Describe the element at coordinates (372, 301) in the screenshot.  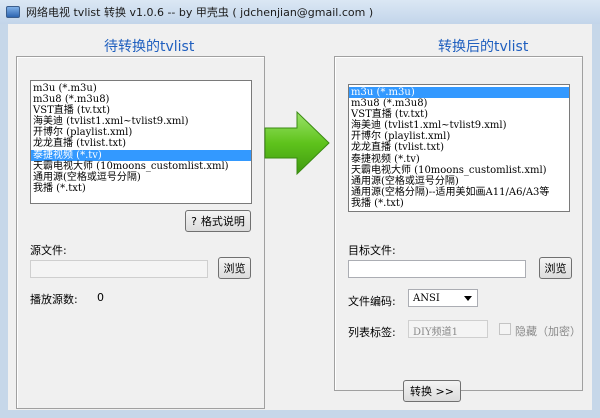
I see `encoding-label: 文件编码:` at that location.